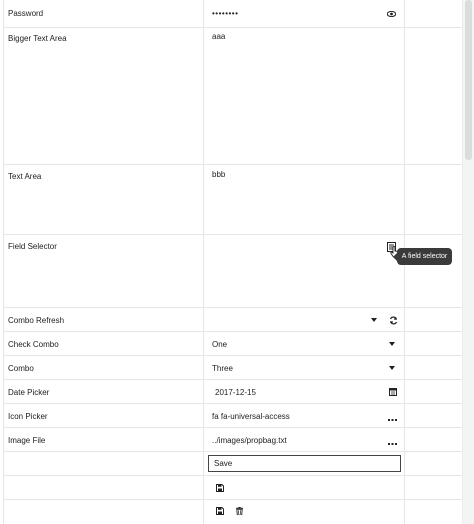 This screenshot has height=524, width=474. I want to click on save-text-input: Save, so click(304, 463).